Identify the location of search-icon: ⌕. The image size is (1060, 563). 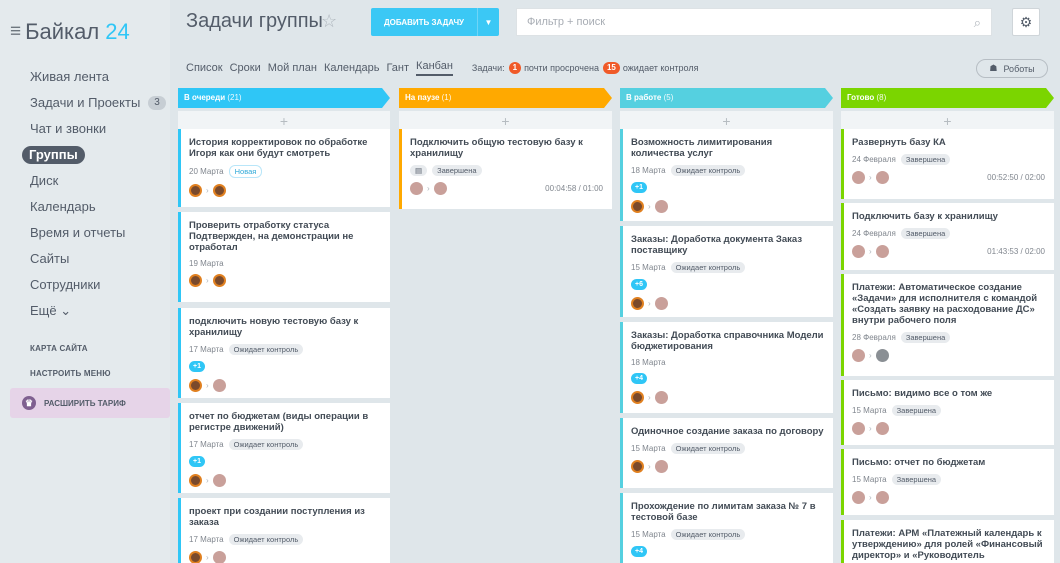
(977, 23).